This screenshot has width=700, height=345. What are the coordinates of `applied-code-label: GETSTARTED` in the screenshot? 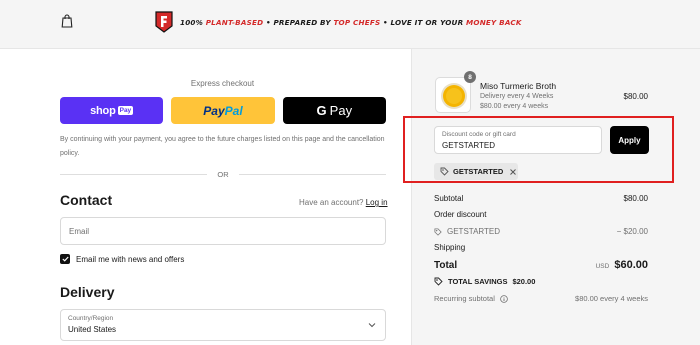 It's located at (478, 171).